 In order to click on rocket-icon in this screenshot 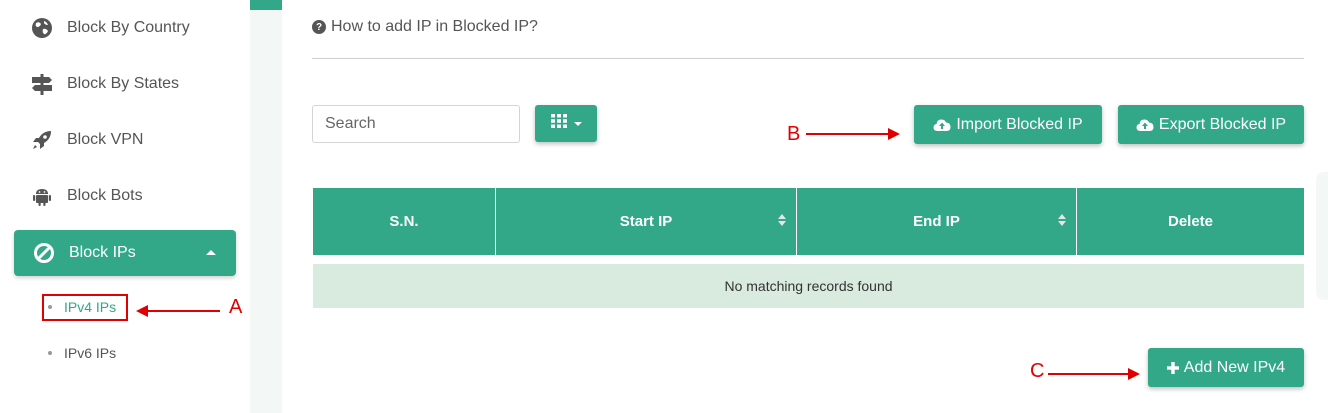, I will do `click(42, 140)`.